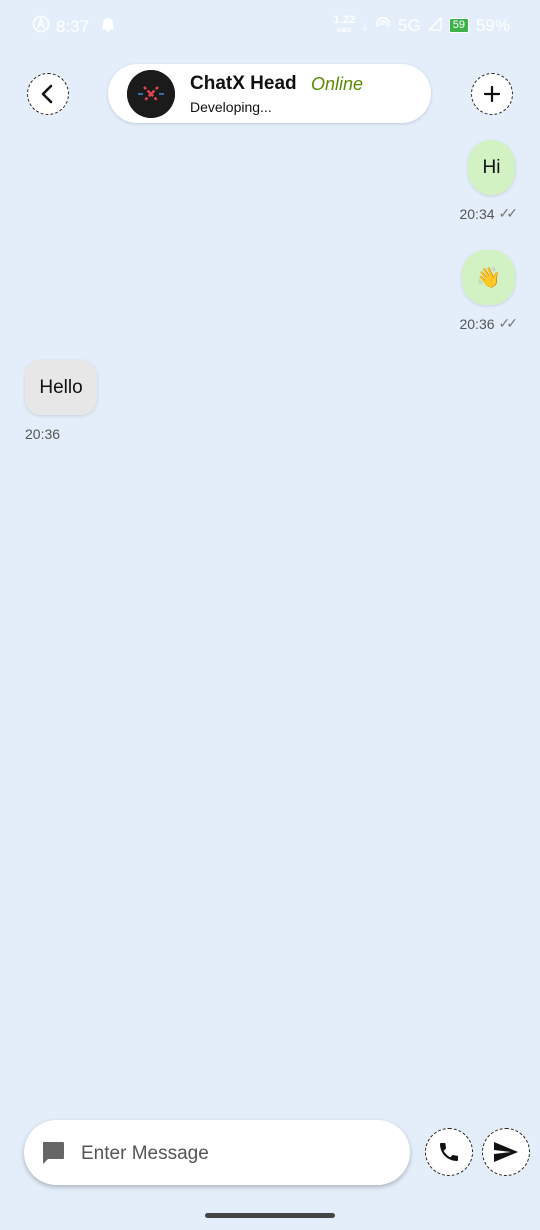 Image resolution: width=540 pixels, height=1230 pixels. I want to click on add-button, so click(492, 94).